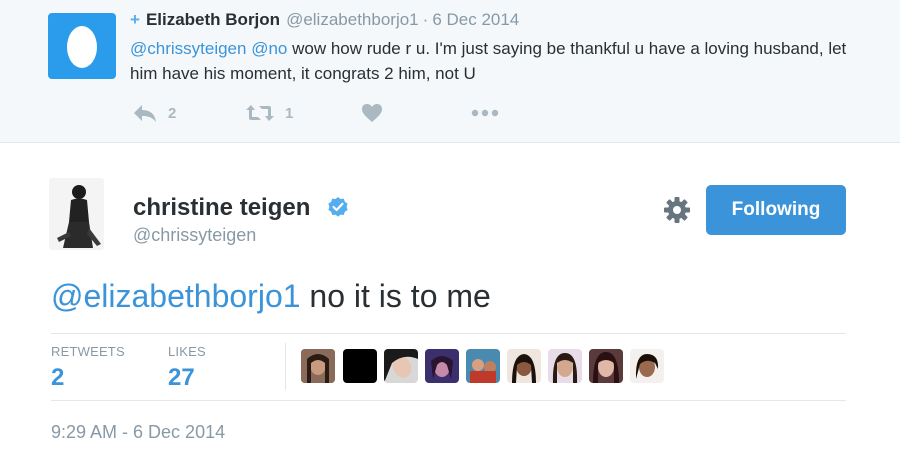 This screenshot has width=900, height=461. What do you see at coordinates (187, 351) in the screenshot?
I see `likes-label: LIKES` at bounding box center [187, 351].